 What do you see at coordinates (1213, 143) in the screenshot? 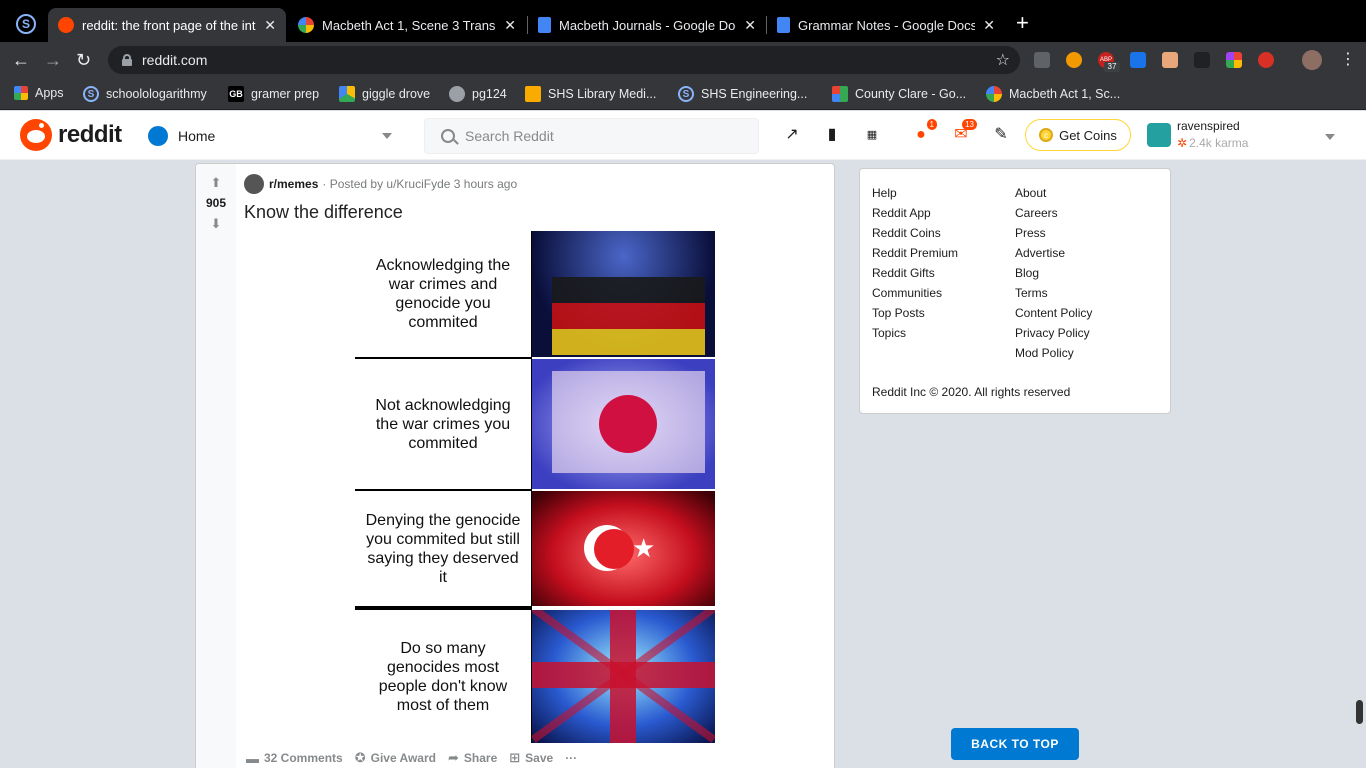
I see `karma-count: ✲ 2.4k karma` at bounding box center [1213, 143].